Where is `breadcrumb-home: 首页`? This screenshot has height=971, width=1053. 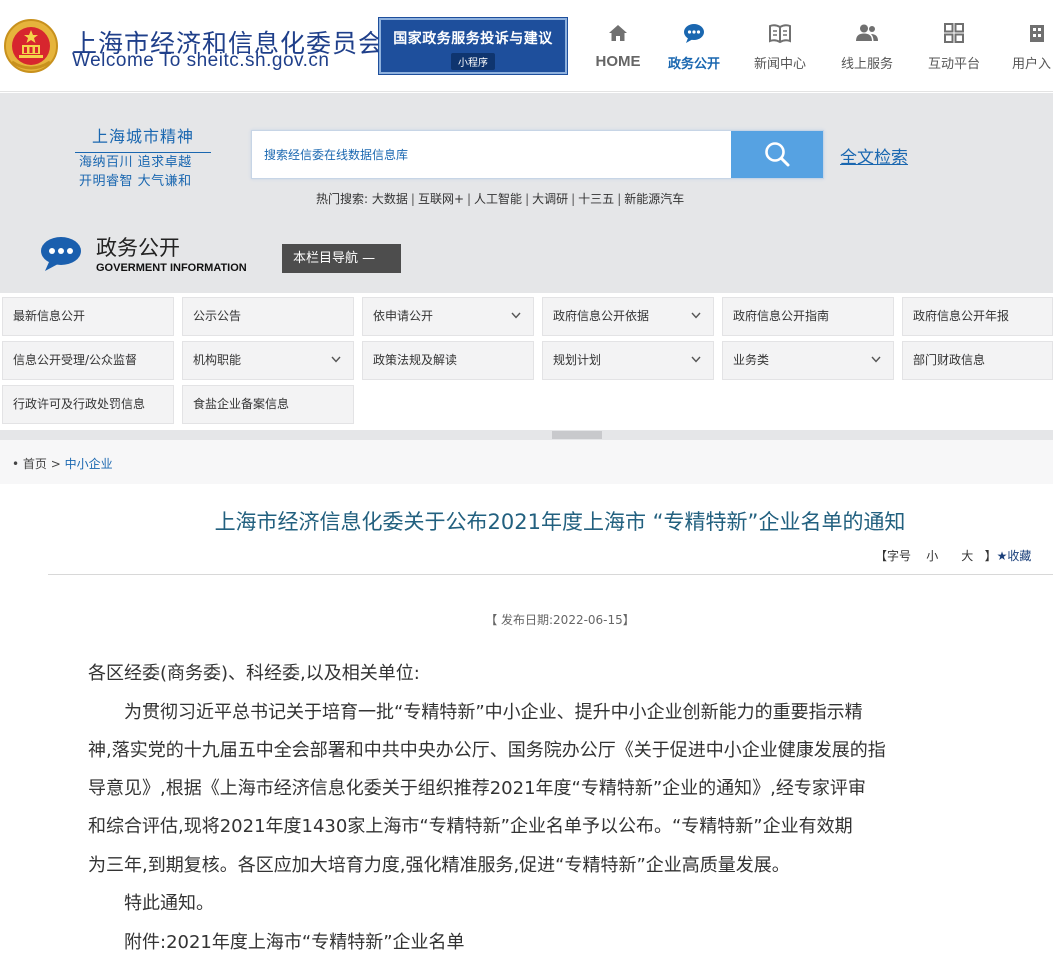
breadcrumb-home: 首页 is located at coordinates (35, 464).